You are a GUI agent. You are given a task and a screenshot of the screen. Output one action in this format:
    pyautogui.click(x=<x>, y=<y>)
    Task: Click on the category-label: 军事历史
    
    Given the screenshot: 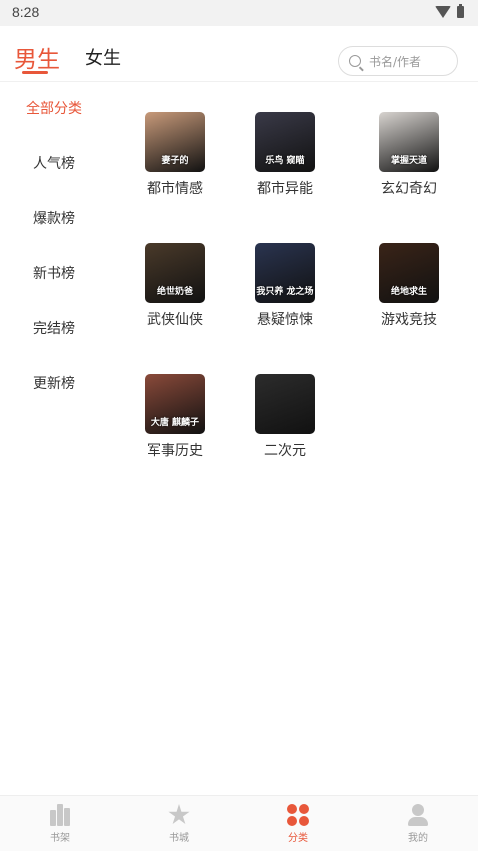 What is the action you would take?
    pyautogui.click(x=175, y=451)
    